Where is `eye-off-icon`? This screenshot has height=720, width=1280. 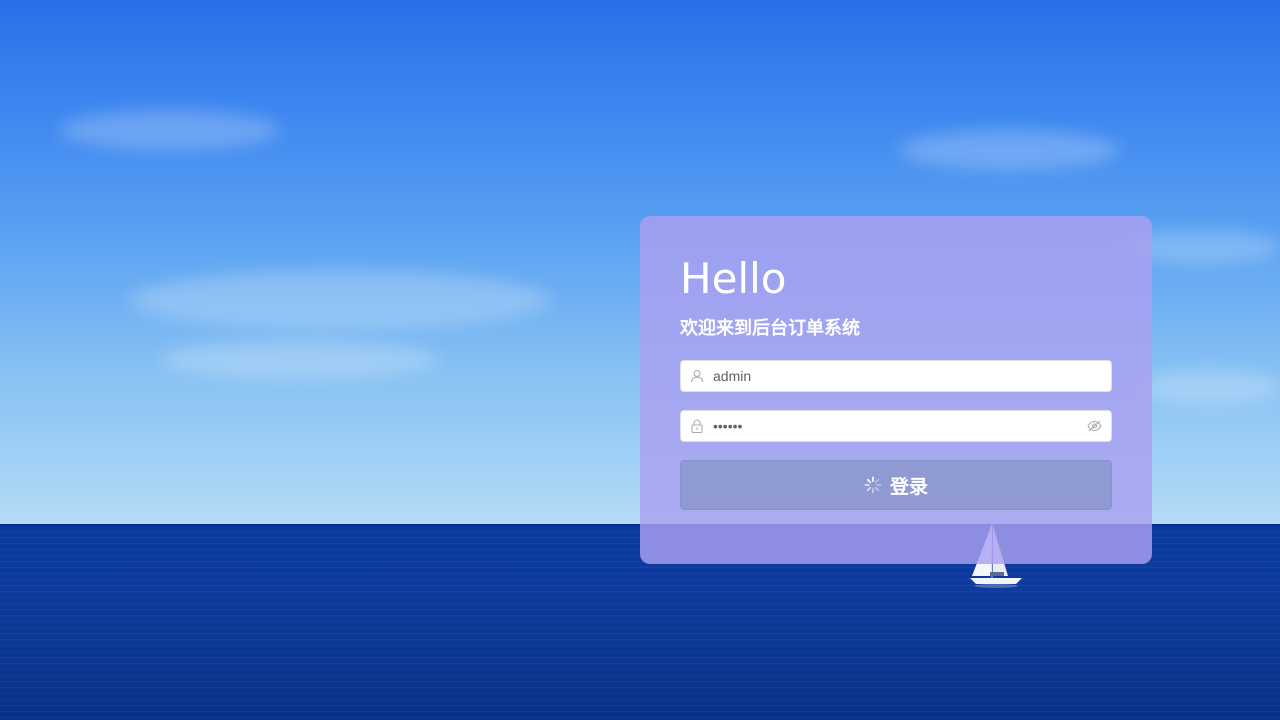
eye-off-icon is located at coordinates (1094, 426).